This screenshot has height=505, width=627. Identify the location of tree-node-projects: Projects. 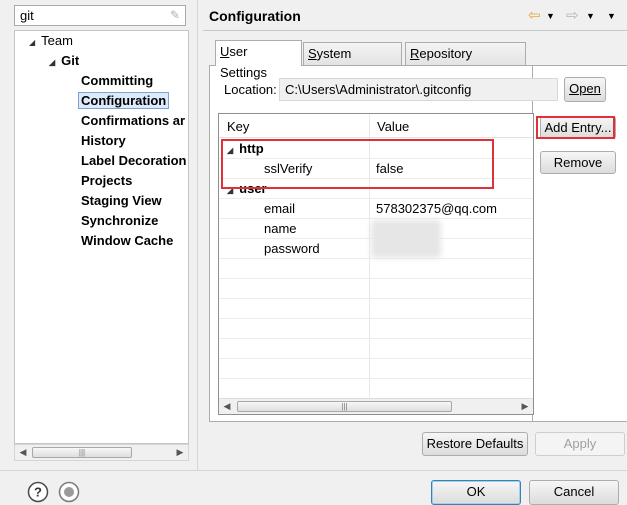
(106, 180).